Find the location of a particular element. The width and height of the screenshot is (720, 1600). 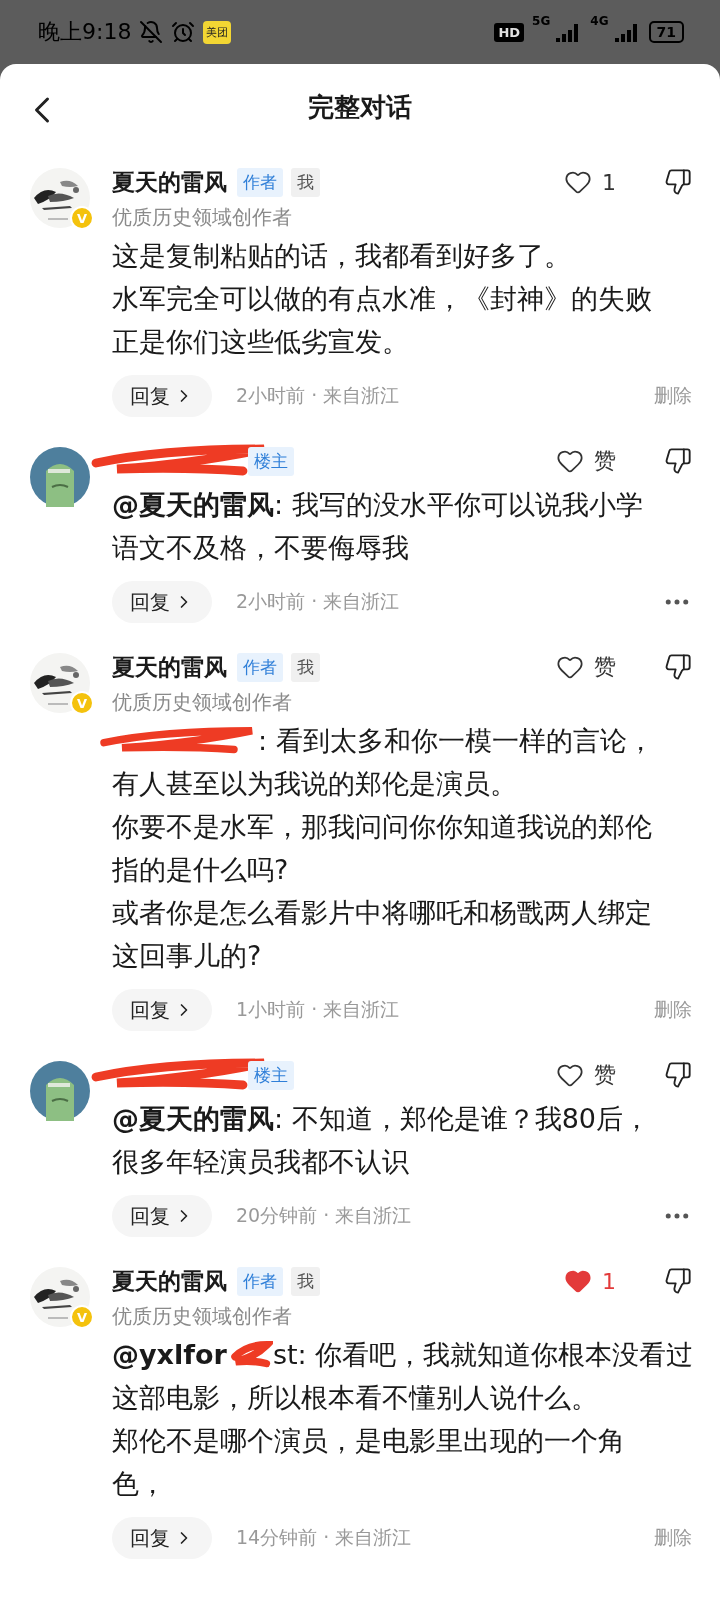

comment-text: @夏天的雷风: 不知道，郑伦是谁？我80后，很多年轻演员我都不认识 is located at coordinates (382, 1140).